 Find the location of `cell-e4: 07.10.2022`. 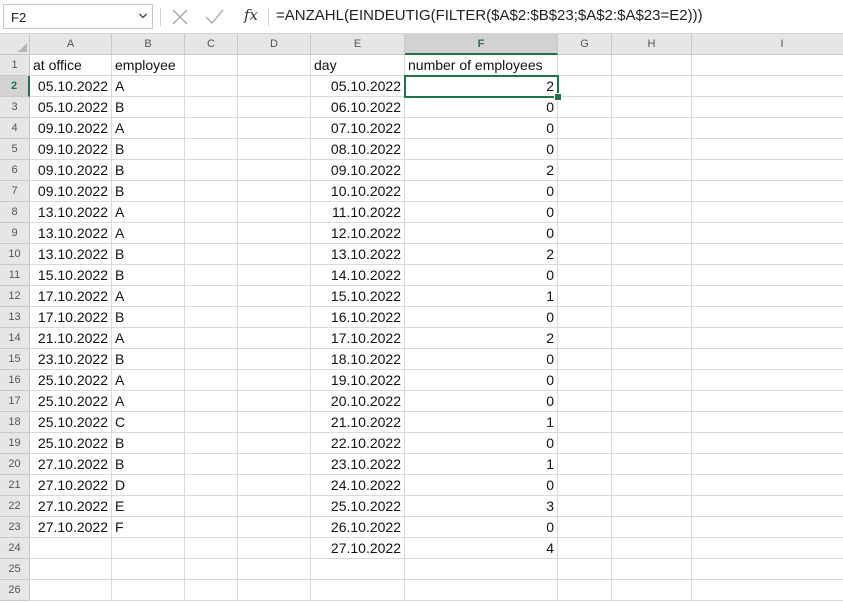

cell-e4: 07.10.2022 is located at coordinates (358, 128).